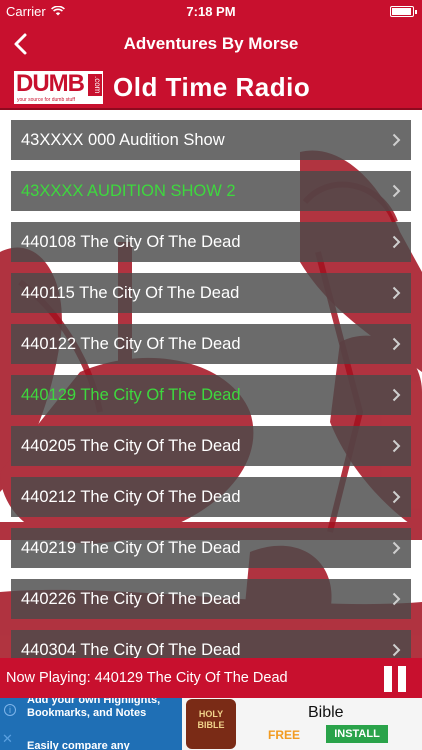 The image size is (422, 750). Describe the element at coordinates (87, 713) in the screenshot. I see `ad-text-line-2: Bookmarks, and Notes` at that location.